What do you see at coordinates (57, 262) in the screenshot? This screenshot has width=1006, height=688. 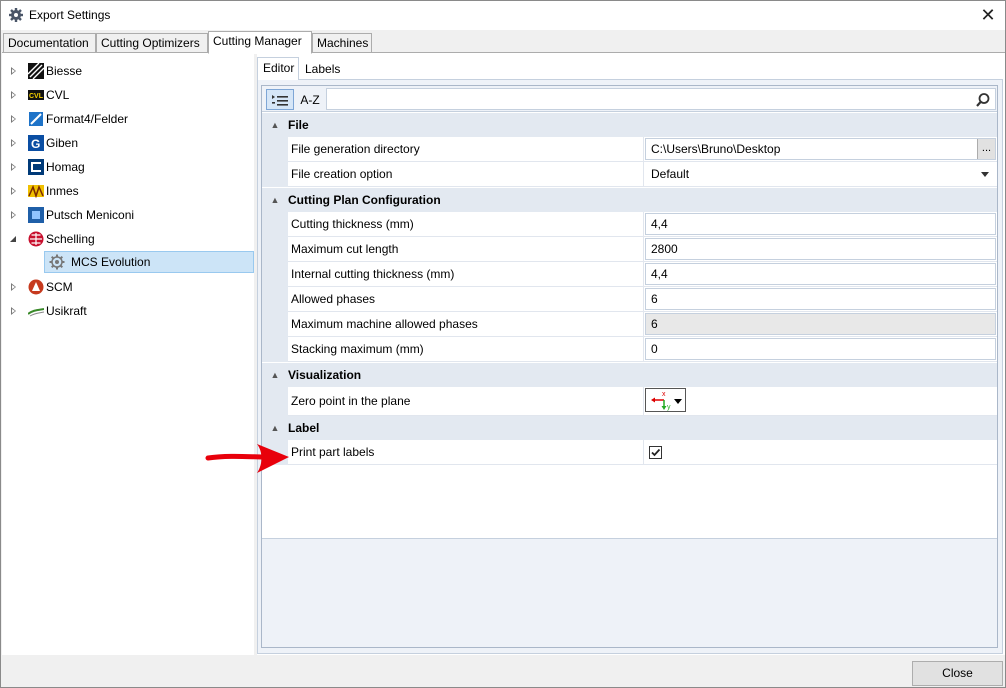 I see `gear-icon` at bounding box center [57, 262].